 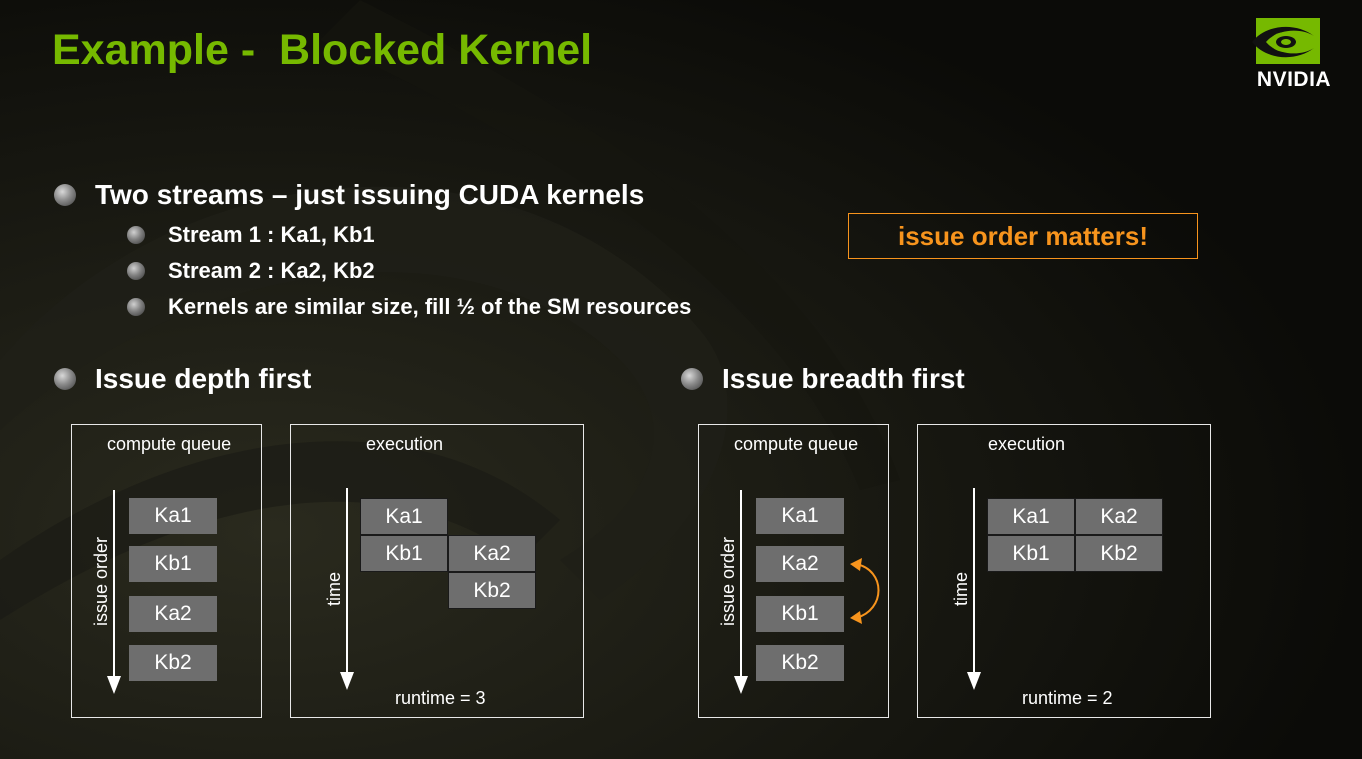 What do you see at coordinates (800, 614) in the screenshot?
I see `right-queue-item: Kb1` at bounding box center [800, 614].